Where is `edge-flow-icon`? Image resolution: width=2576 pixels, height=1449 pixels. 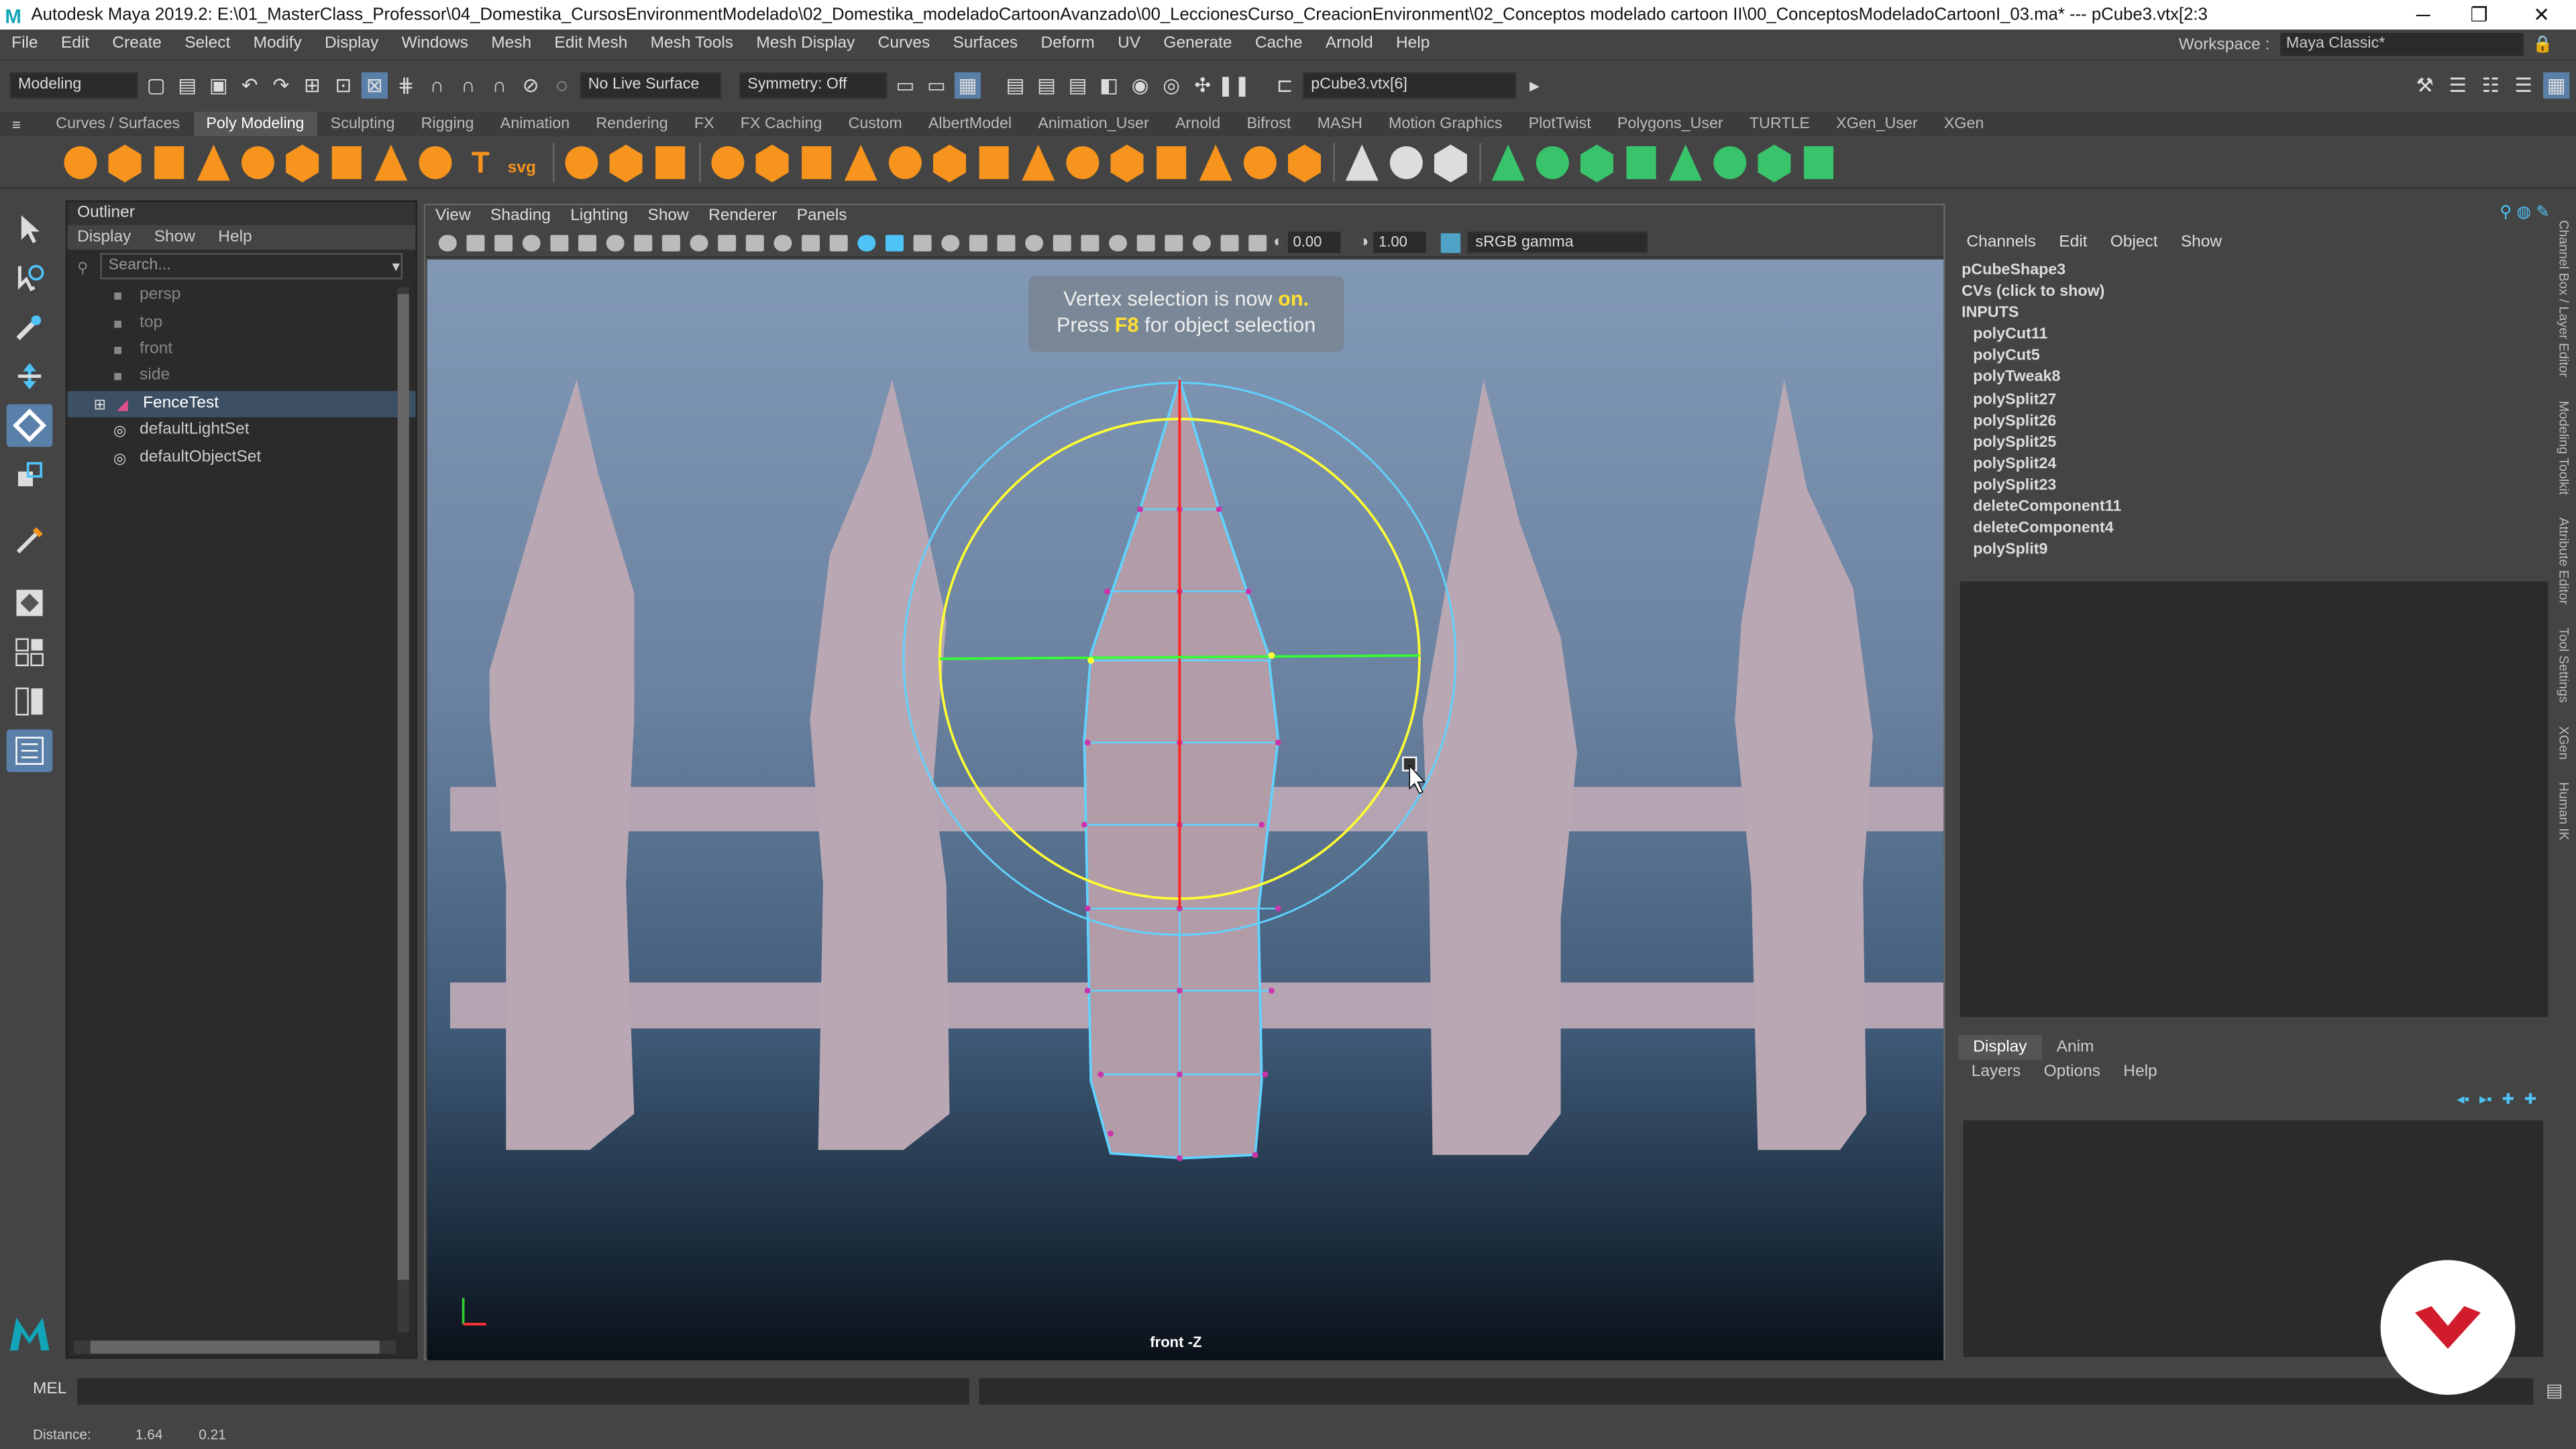
edge-flow-icon is located at coordinates (1450, 163).